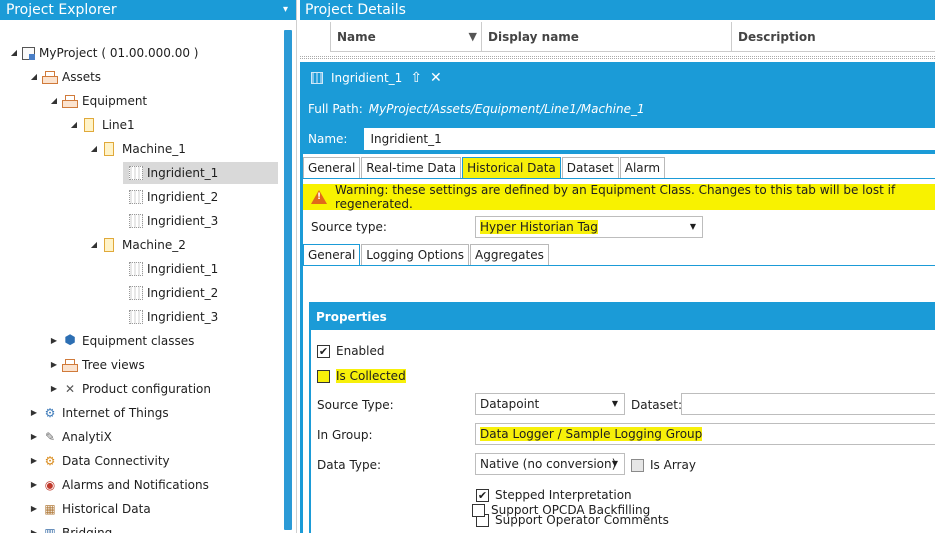 This screenshot has width=935, height=533. I want to click on data-type-value: Native (no conversion), so click(548, 464).